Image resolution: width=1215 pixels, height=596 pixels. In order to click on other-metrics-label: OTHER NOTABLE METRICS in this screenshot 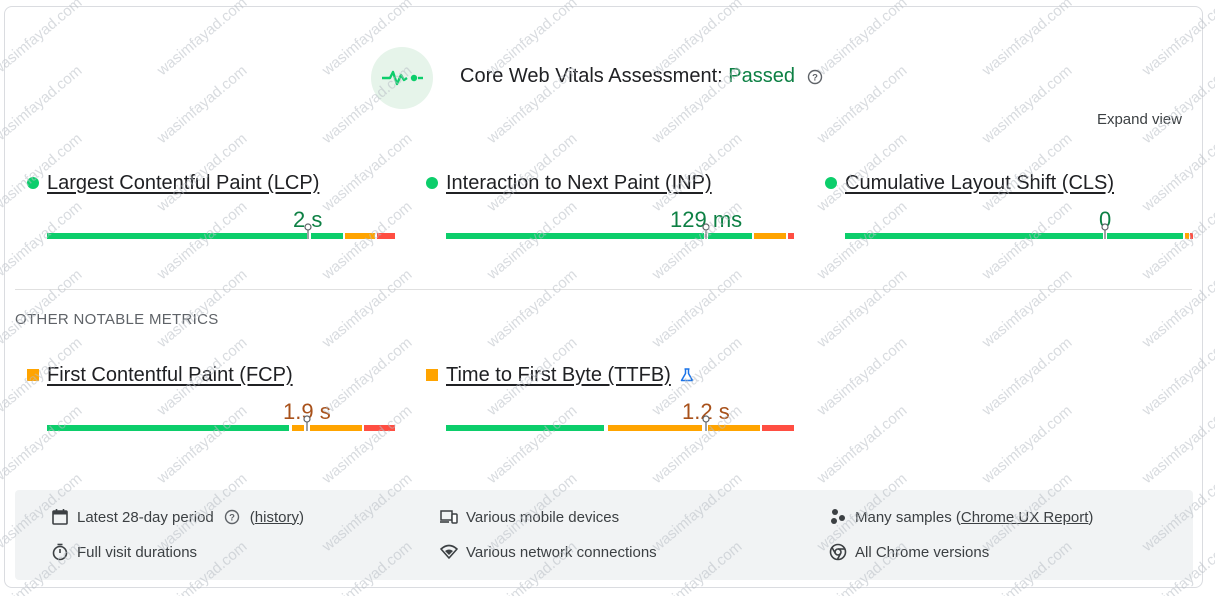, I will do `click(117, 319)`.